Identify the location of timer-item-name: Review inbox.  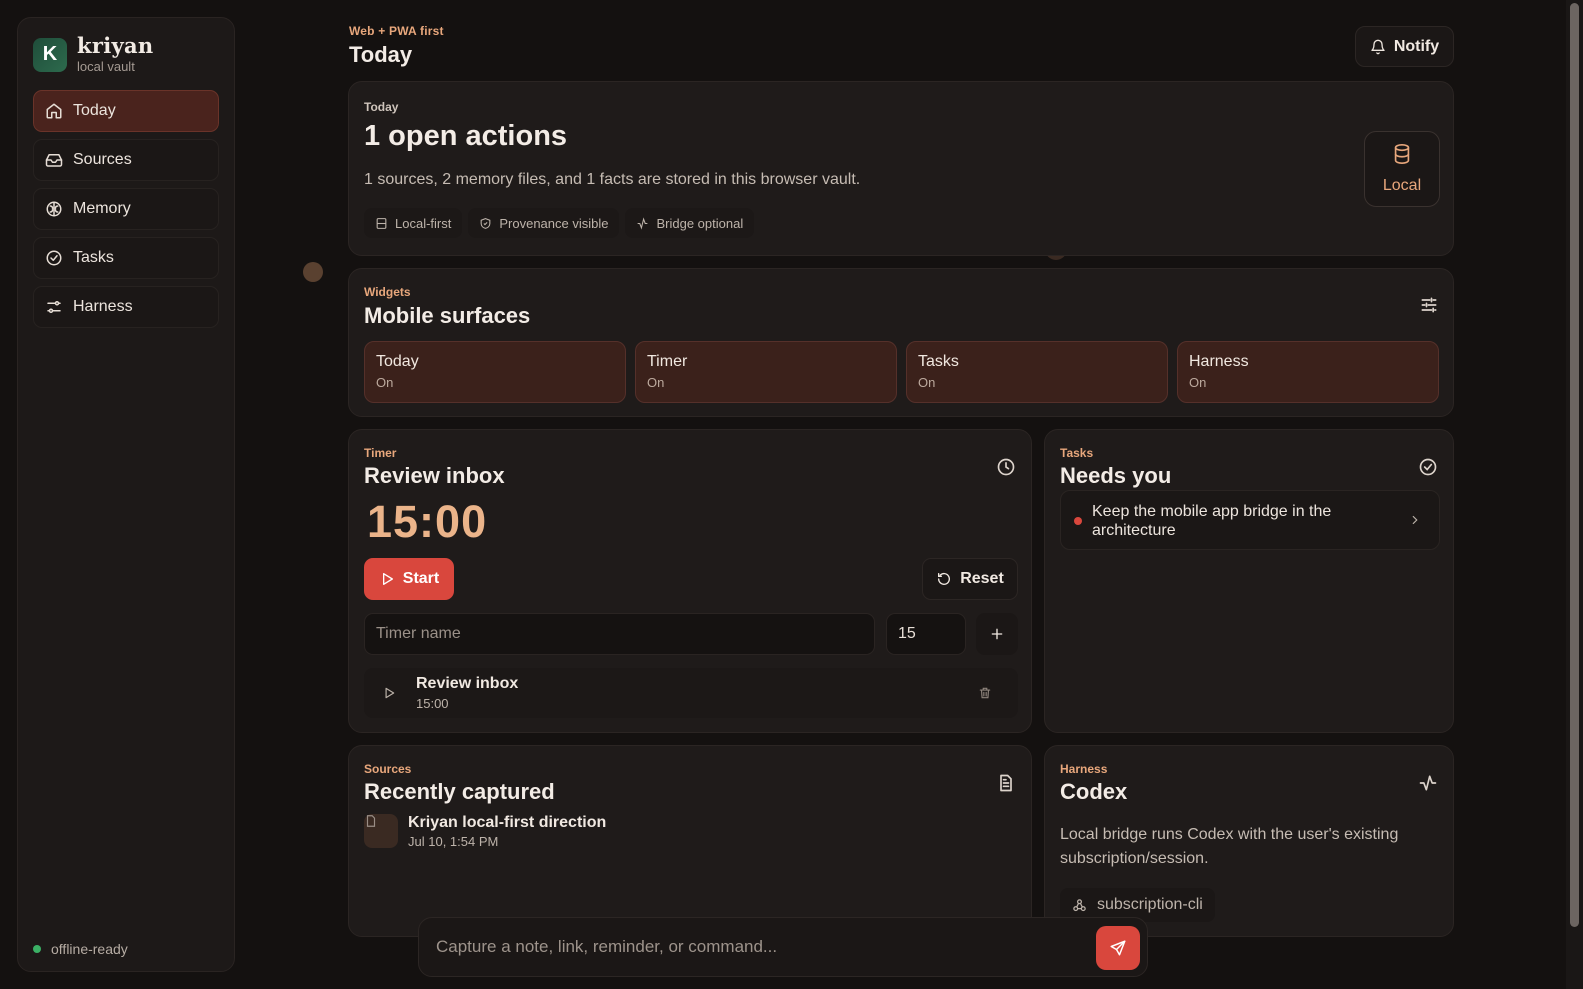
(467, 683).